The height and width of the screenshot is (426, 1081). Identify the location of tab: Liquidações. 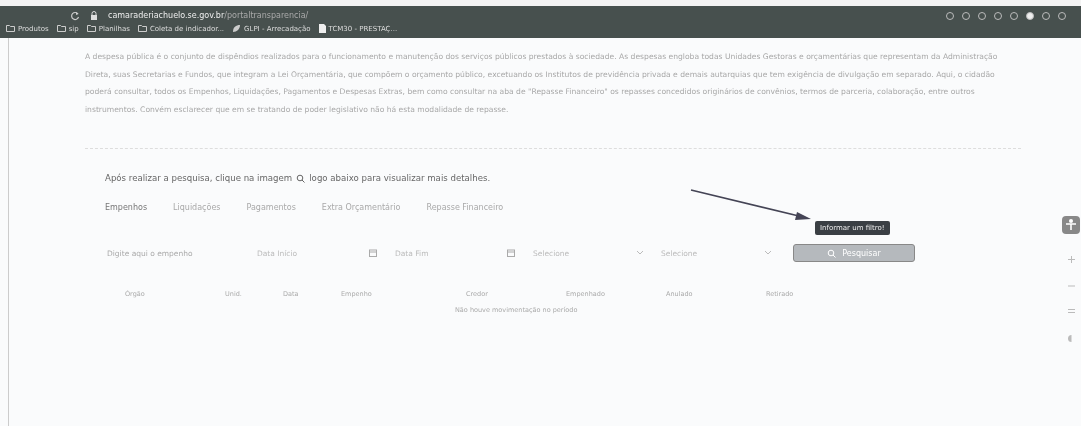
(197, 207).